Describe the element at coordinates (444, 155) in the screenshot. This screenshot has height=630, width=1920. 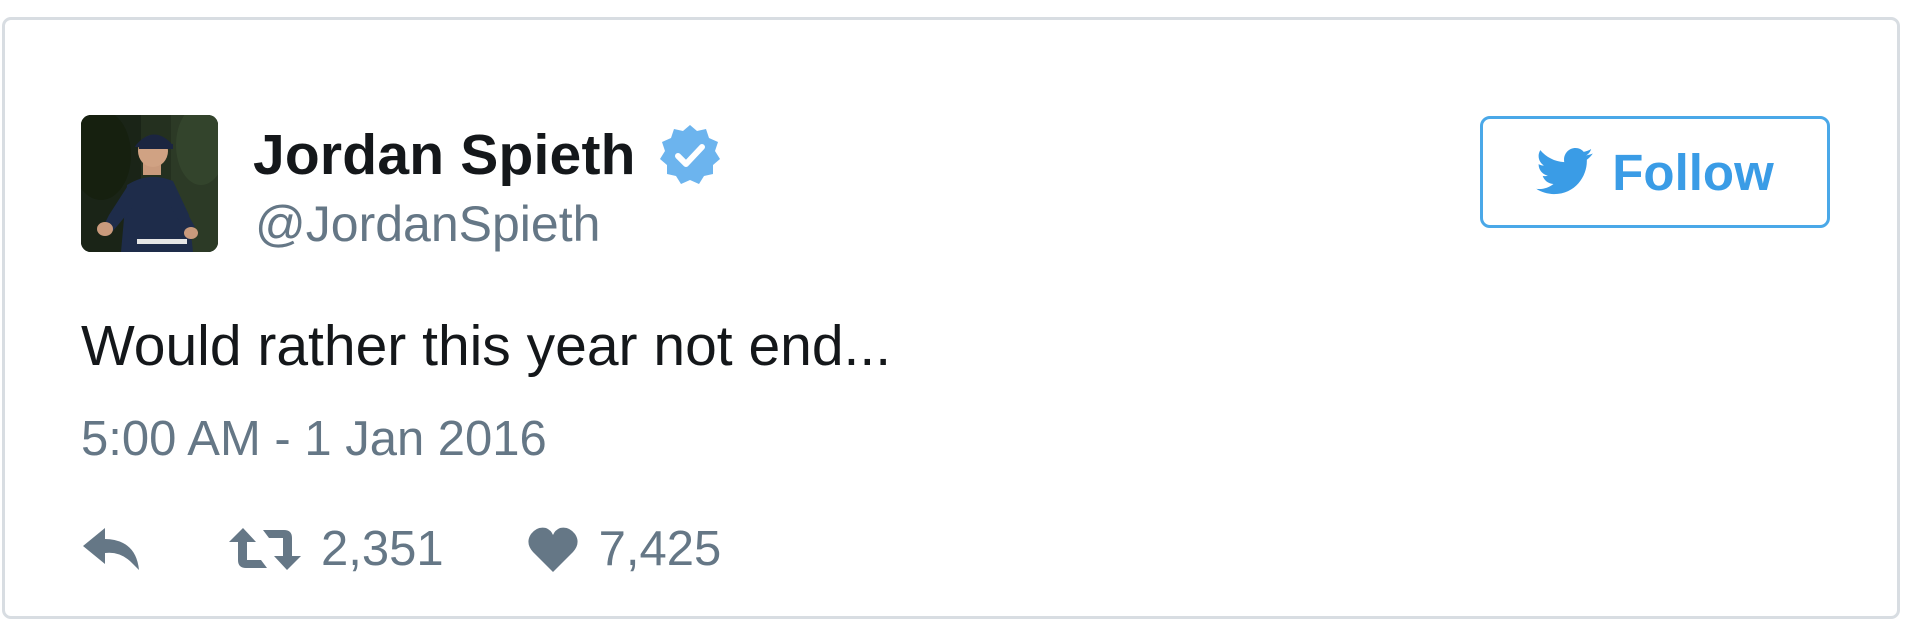
I see `display-name: Jordan Spieth` at that location.